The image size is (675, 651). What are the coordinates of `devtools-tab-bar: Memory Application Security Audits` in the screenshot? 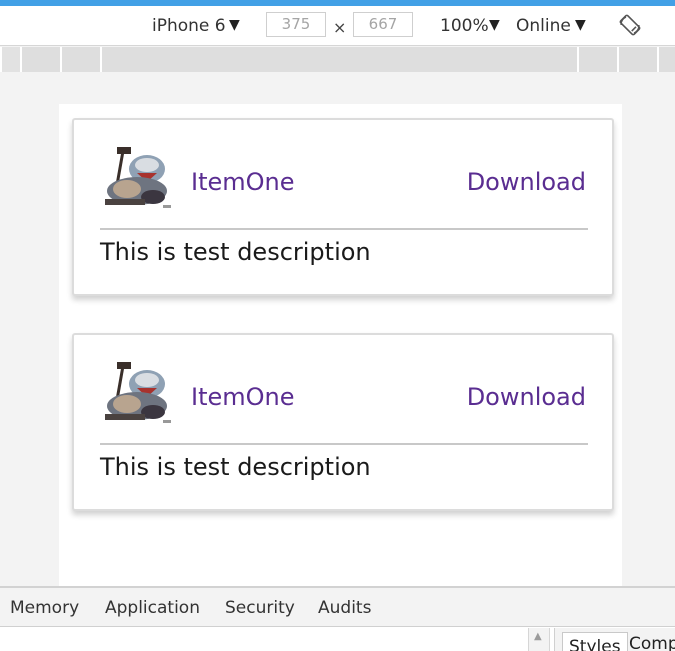 It's located at (337, 606).